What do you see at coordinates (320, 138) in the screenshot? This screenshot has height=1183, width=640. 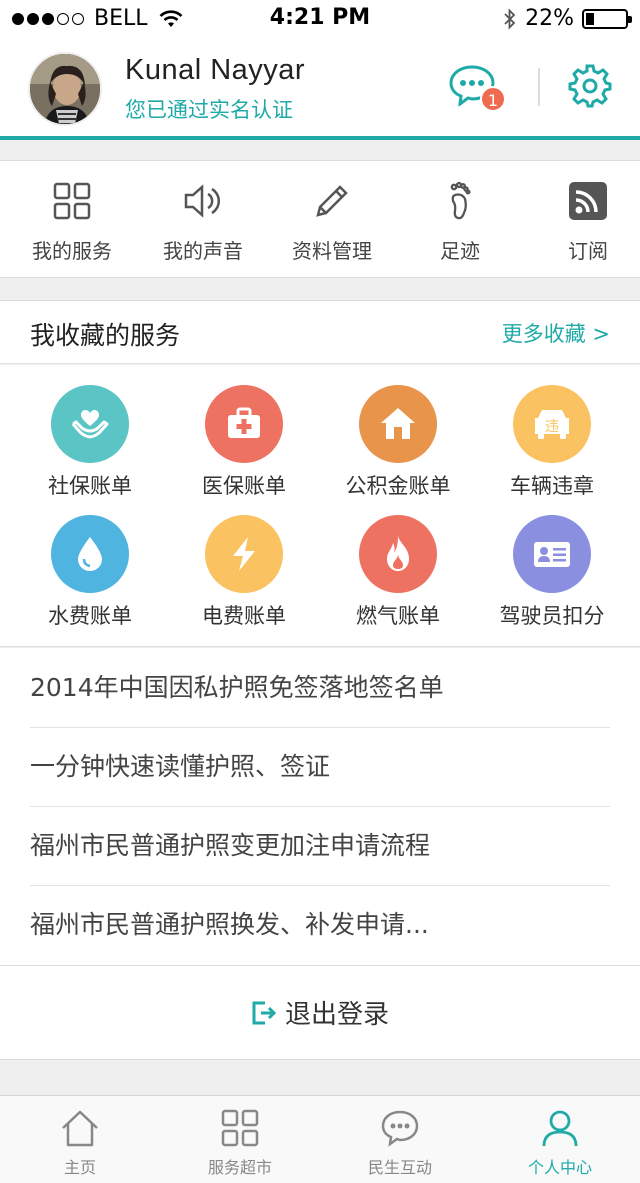 I see `header-accent-line` at bounding box center [320, 138].